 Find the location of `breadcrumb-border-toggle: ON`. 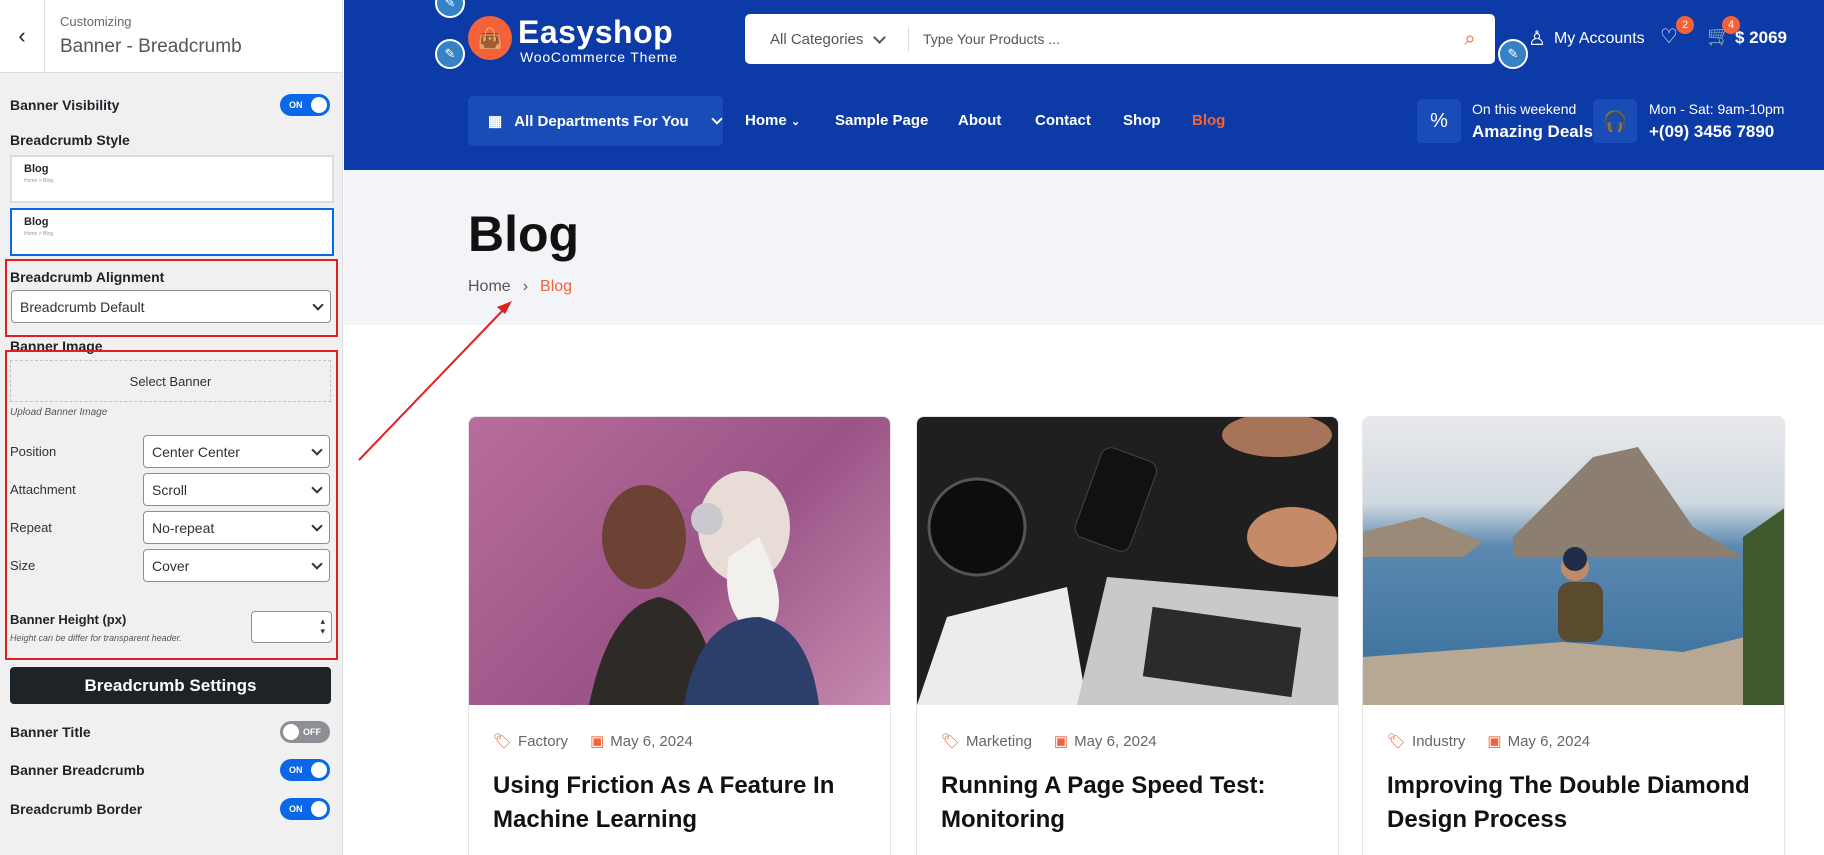

breadcrumb-border-toggle: ON is located at coordinates (305, 809).